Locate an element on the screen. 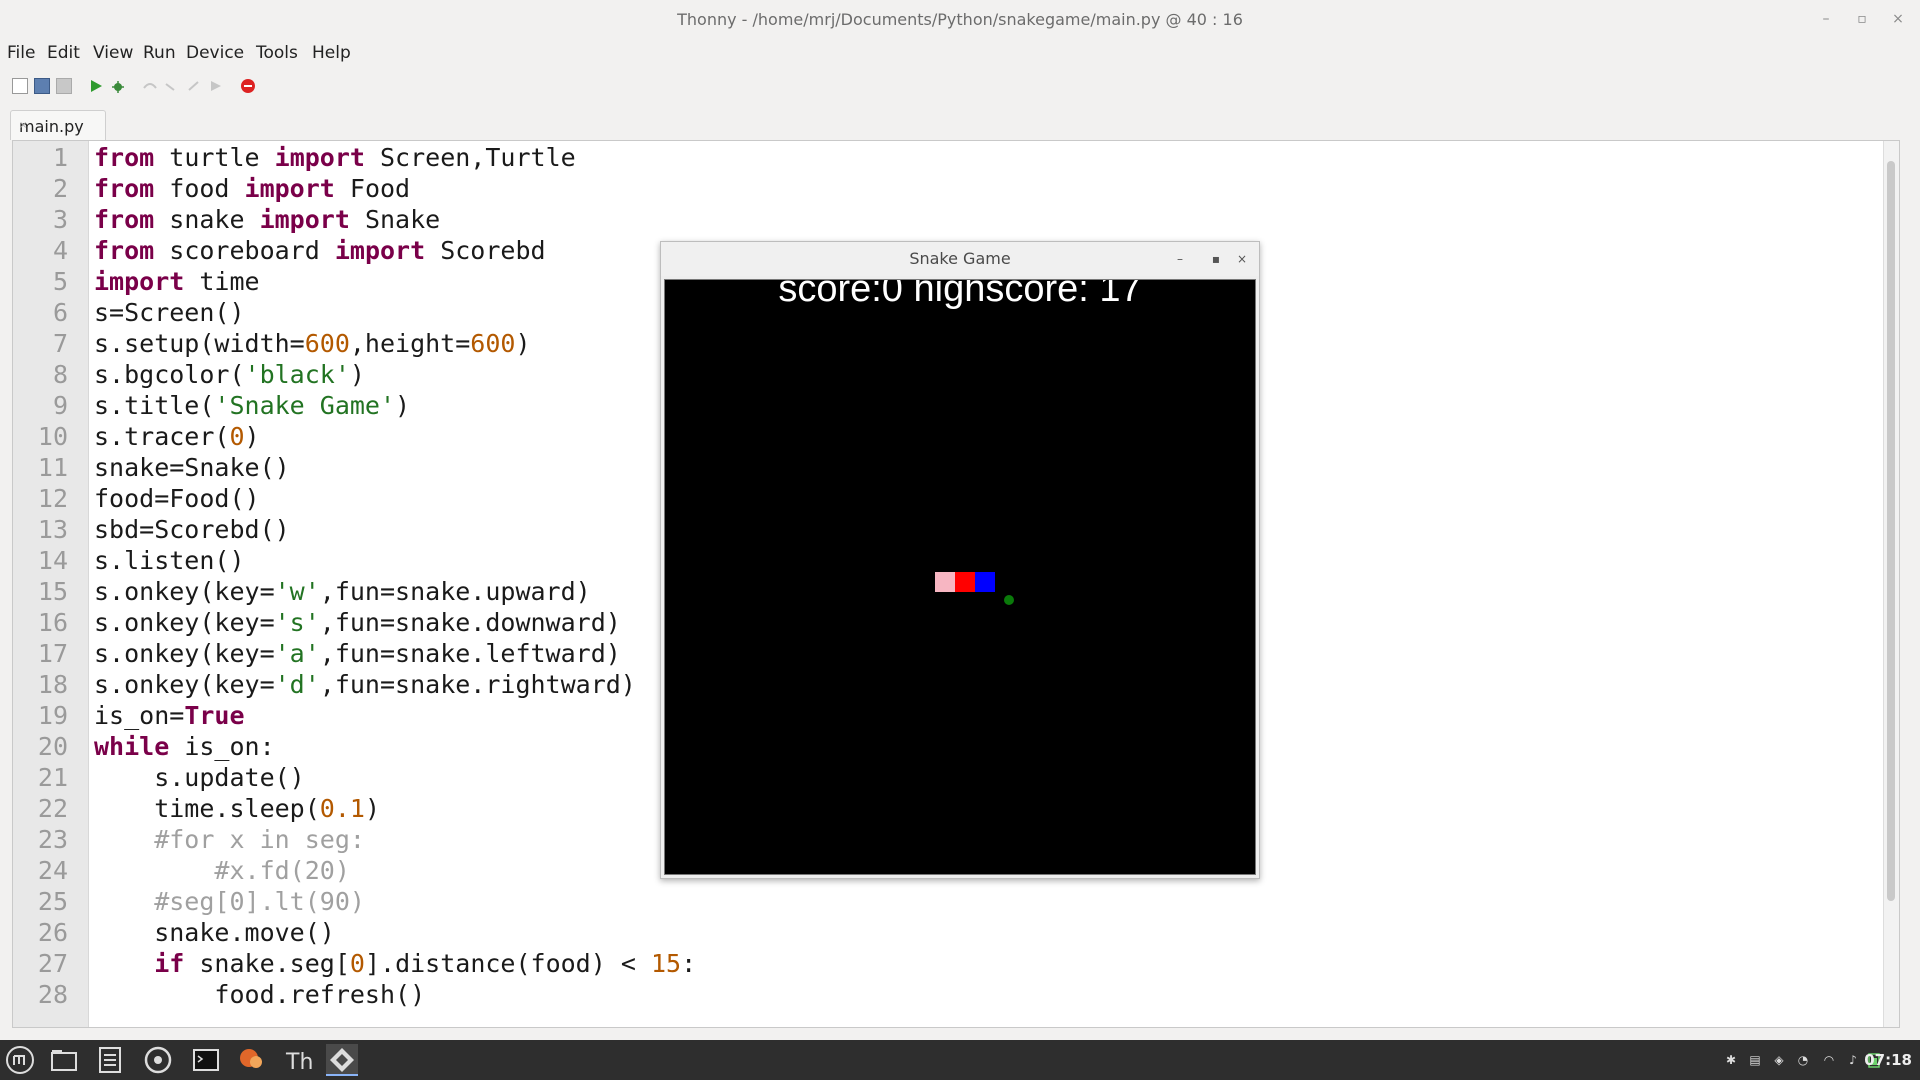 The image size is (1920, 1080). code-token: s.update() is located at coordinates (199, 777).